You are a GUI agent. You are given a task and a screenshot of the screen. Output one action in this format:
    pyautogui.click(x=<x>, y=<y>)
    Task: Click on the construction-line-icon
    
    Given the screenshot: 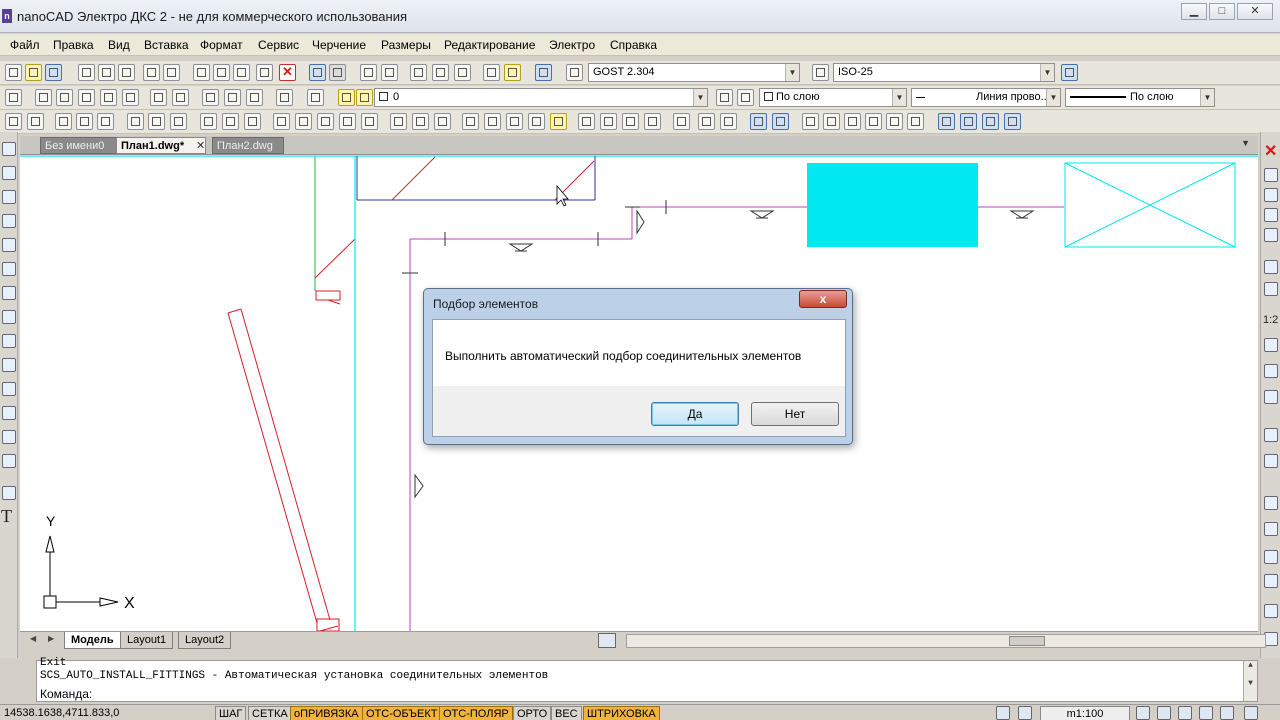 What is the action you would take?
    pyautogui.click(x=9, y=173)
    